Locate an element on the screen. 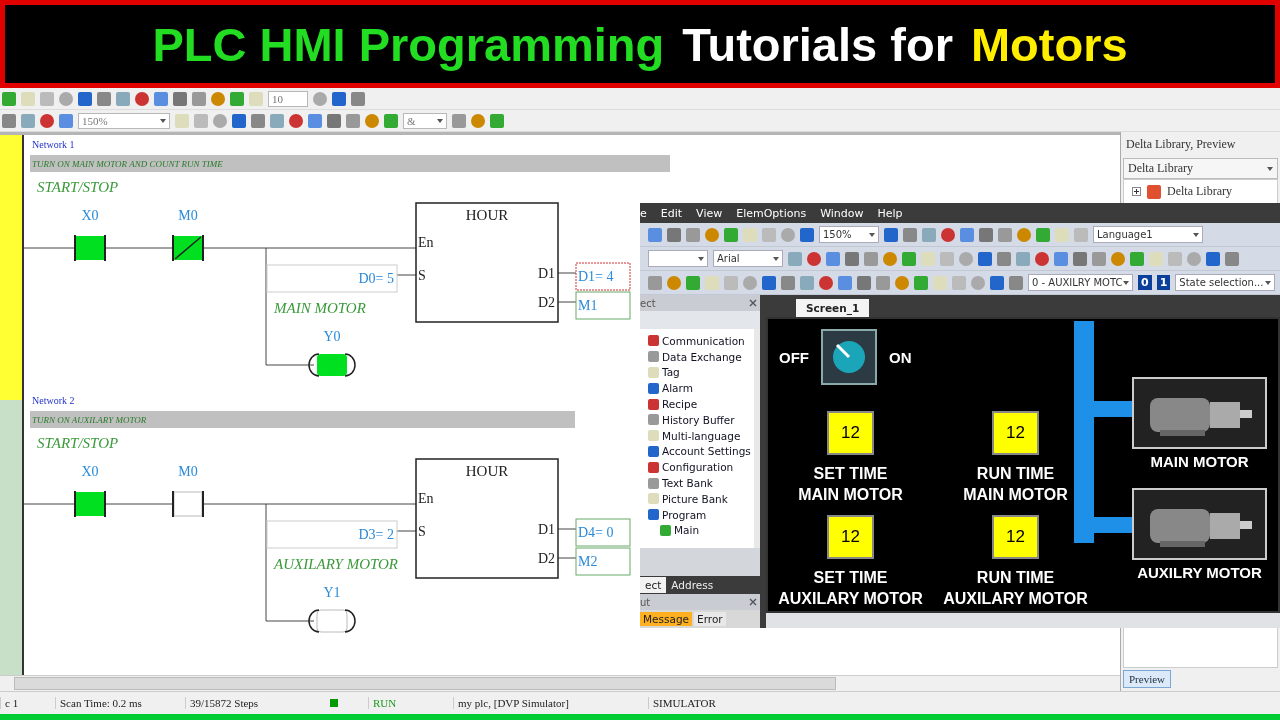 The image size is (1280, 720). tree-item: Picture Bank is located at coordinates (695, 498).